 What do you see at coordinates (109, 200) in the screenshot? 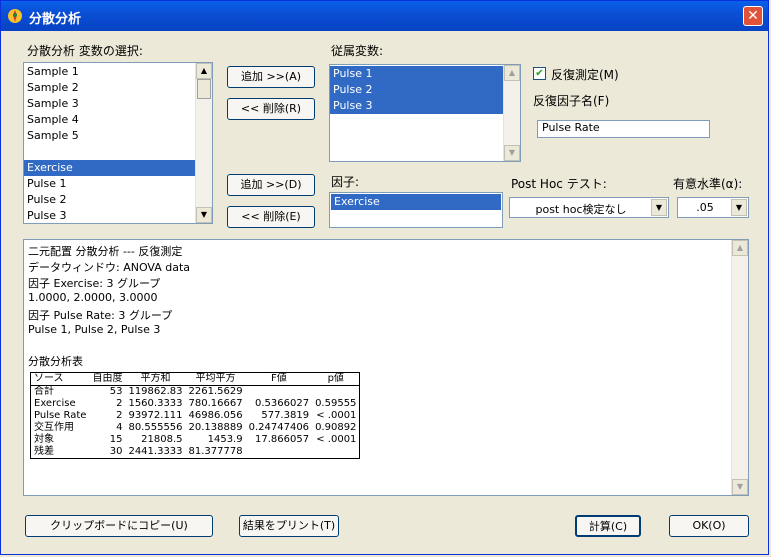
I see `variable-list-item: Pulse 2` at bounding box center [109, 200].